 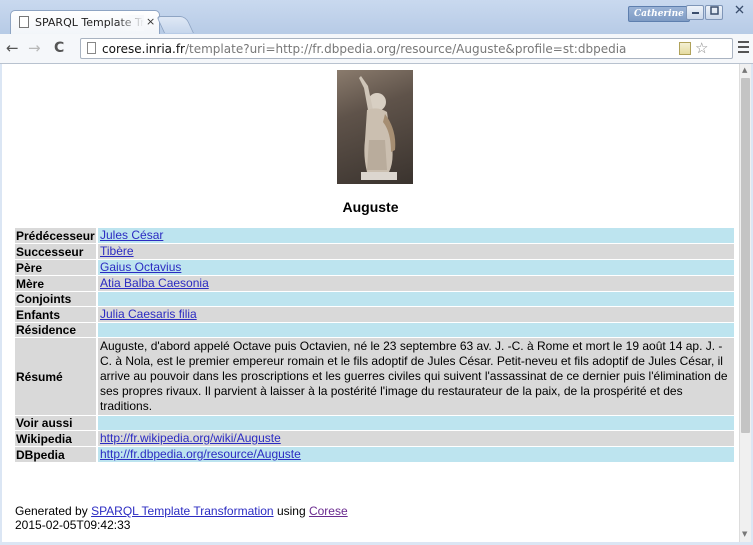 What do you see at coordinates (175, 24) in the screenshot?
I see `new-tab-button` at bounding box center [175, 24].